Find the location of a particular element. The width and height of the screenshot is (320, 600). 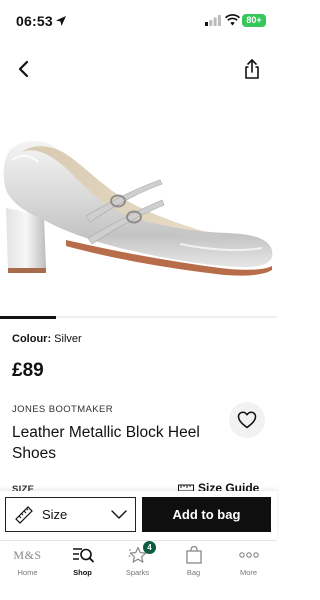

more-dots-icon is located at coordinates (248, 555).